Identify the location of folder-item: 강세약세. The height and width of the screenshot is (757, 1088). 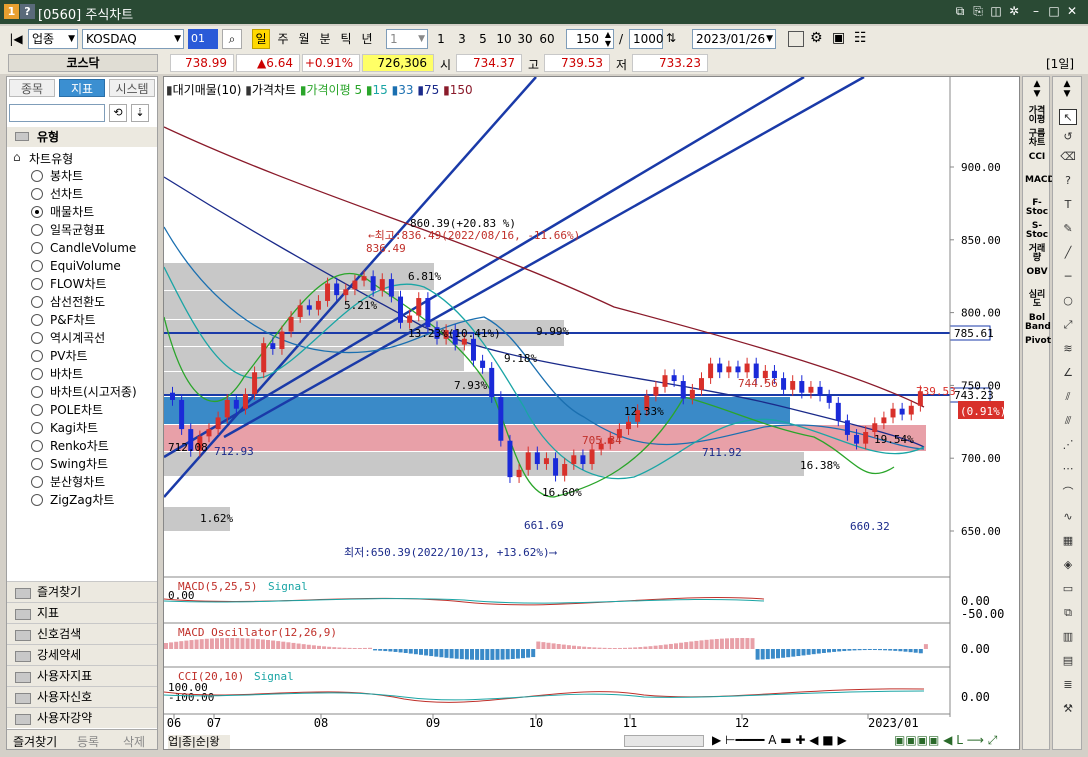
(82, 654).